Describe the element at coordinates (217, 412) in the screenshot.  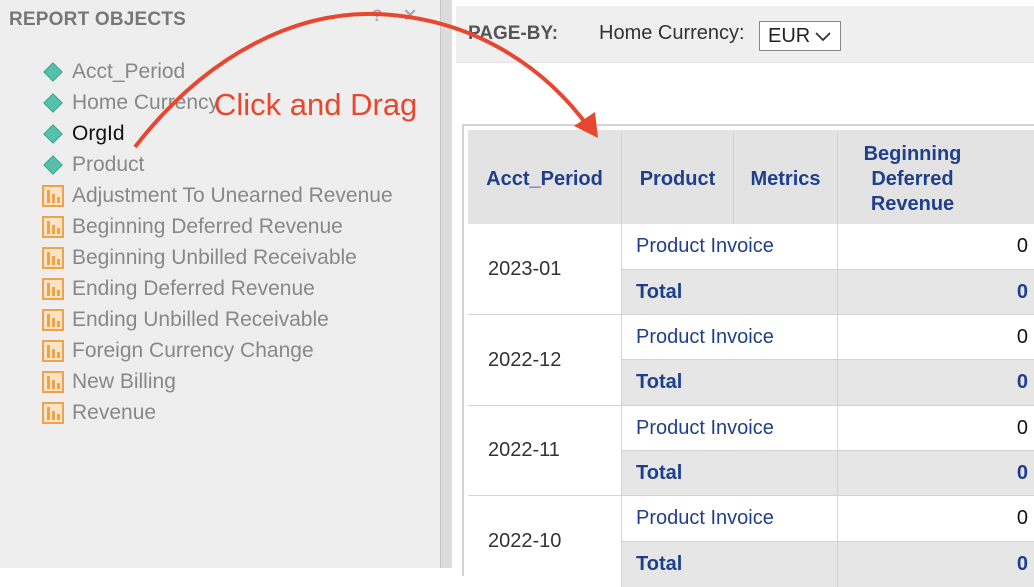
I see `object-item-revenue: Revenue` at that location.